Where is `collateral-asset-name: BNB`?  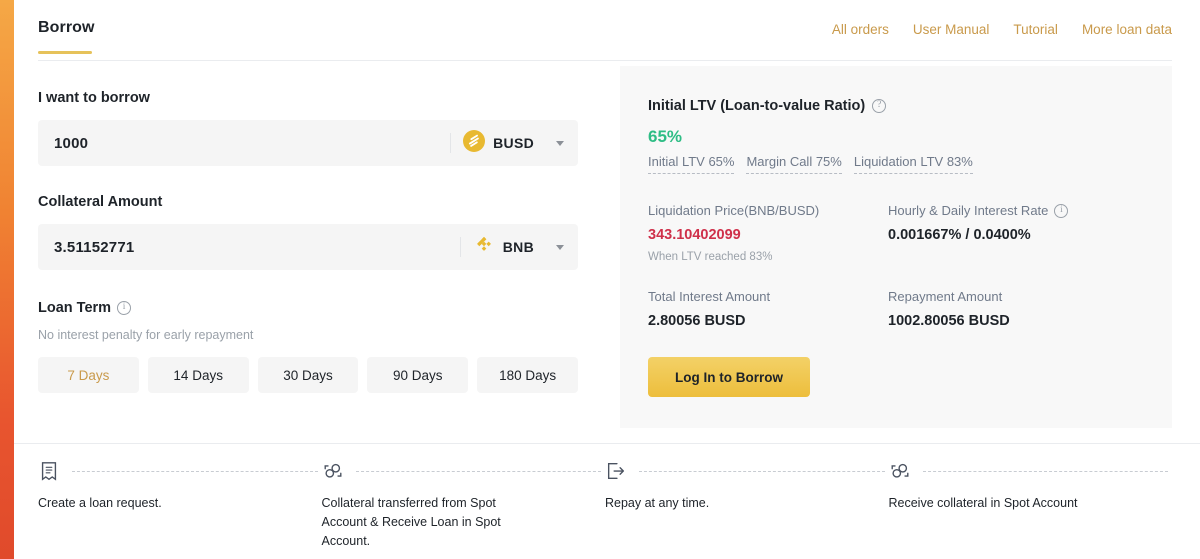
collateral-asset-name: BNB is located at coordinates (518, 247).